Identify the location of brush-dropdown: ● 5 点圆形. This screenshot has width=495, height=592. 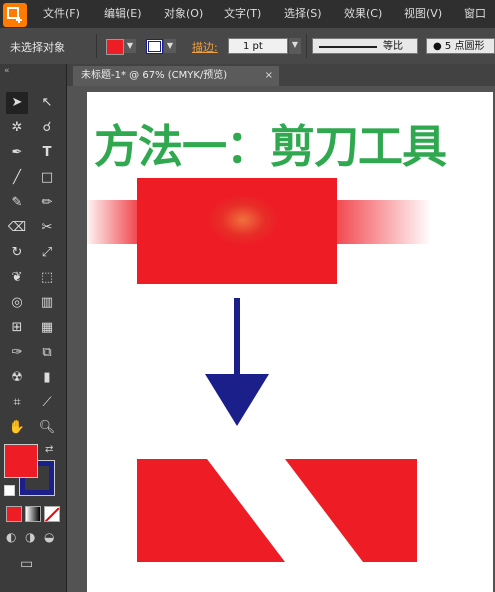
(460, 46).